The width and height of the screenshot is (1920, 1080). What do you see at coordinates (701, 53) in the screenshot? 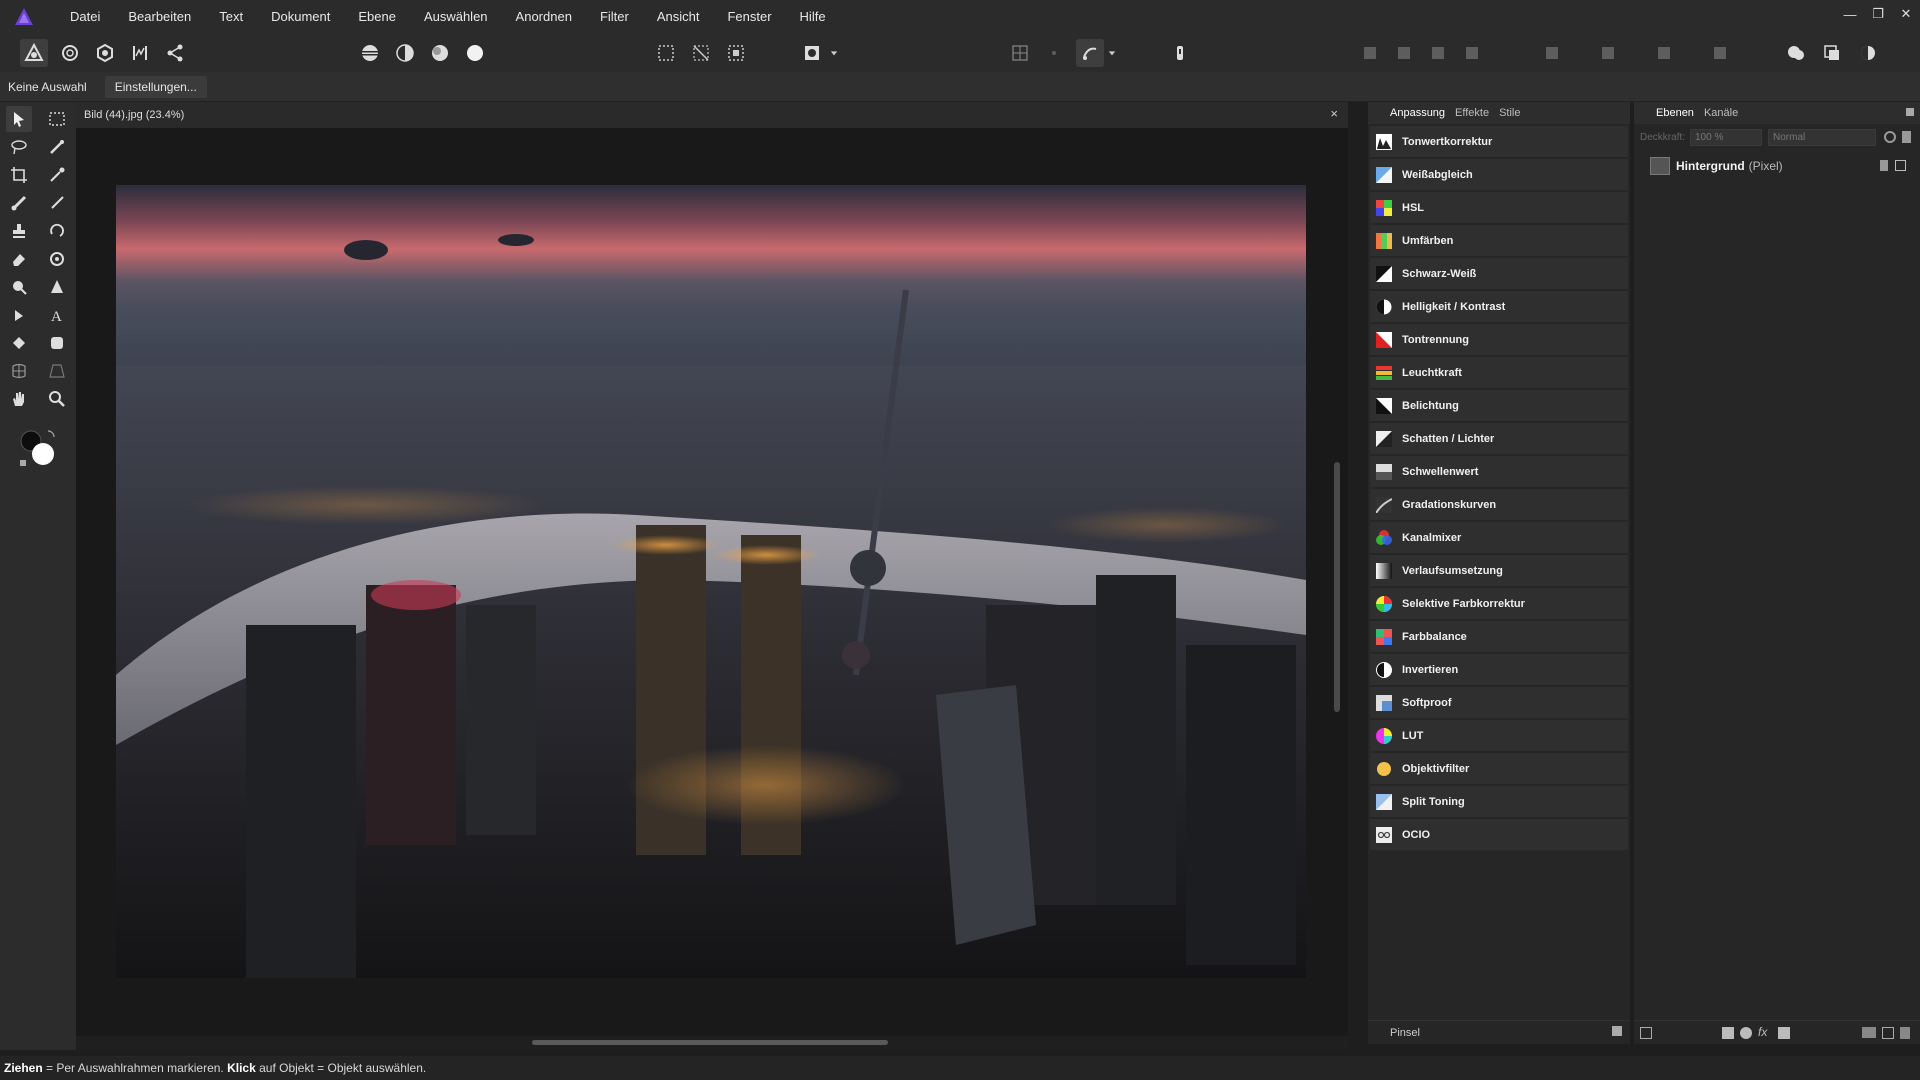
I see `deselect-icon` at bounding box center [701, 53].